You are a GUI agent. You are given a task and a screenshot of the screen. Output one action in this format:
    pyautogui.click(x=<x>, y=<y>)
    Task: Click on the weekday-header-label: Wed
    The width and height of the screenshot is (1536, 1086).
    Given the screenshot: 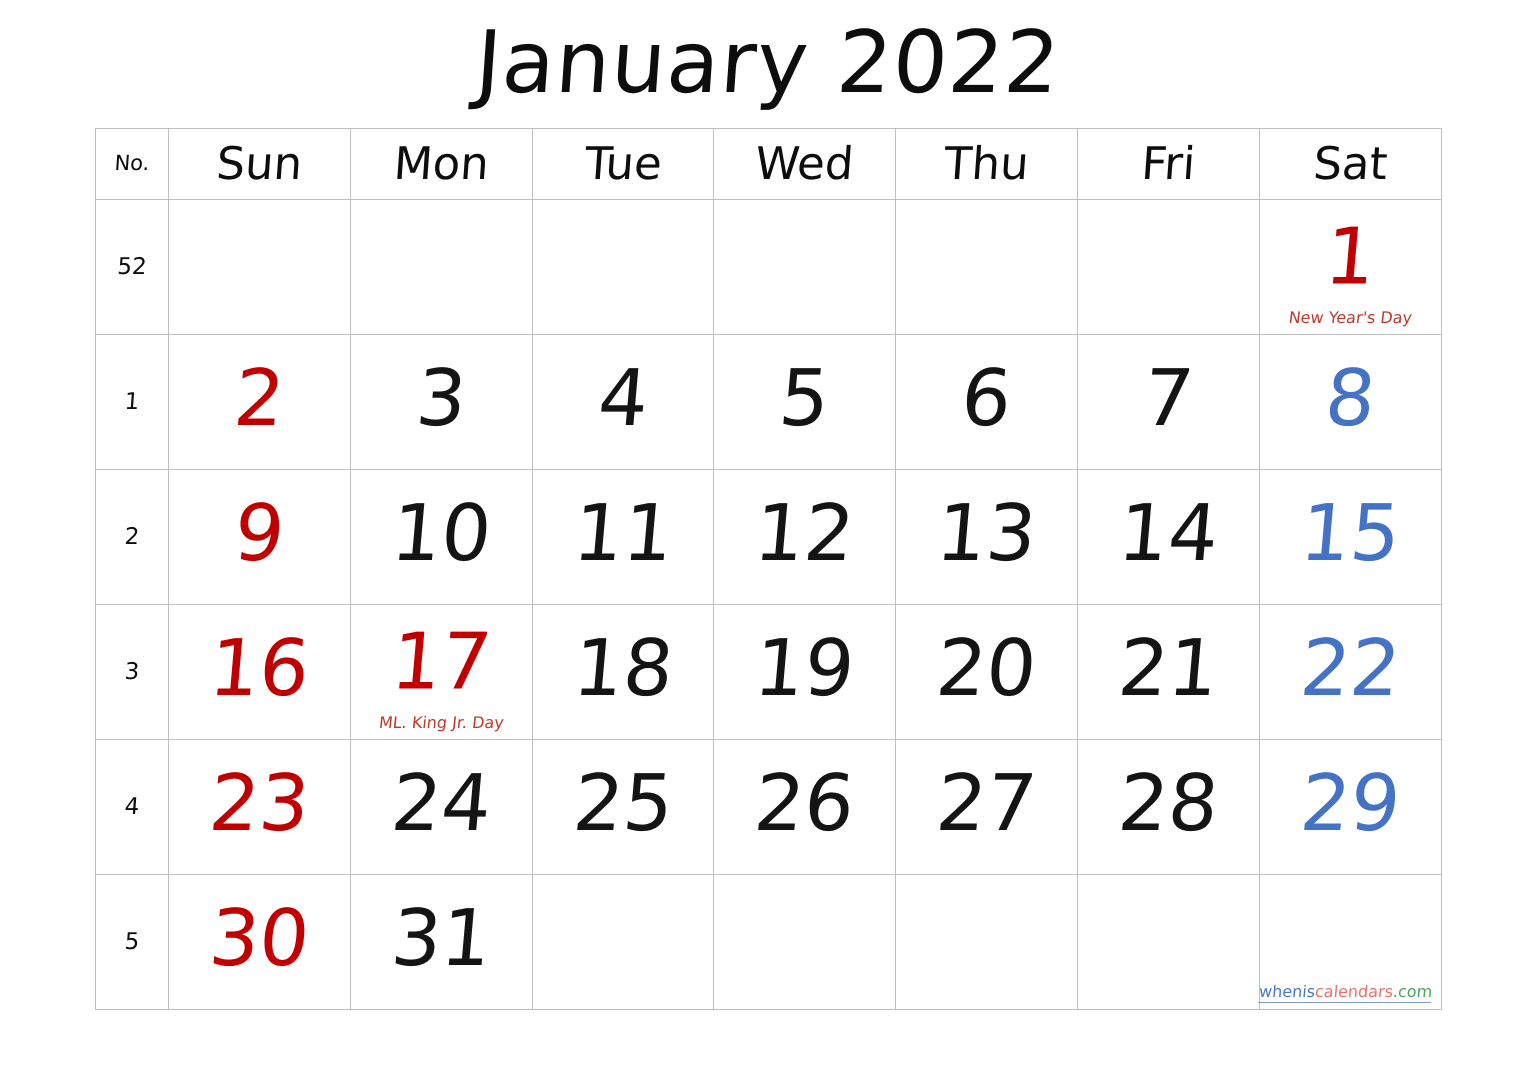 What is the action you would take?
    pyautogui.click(x=804, y=163)
    